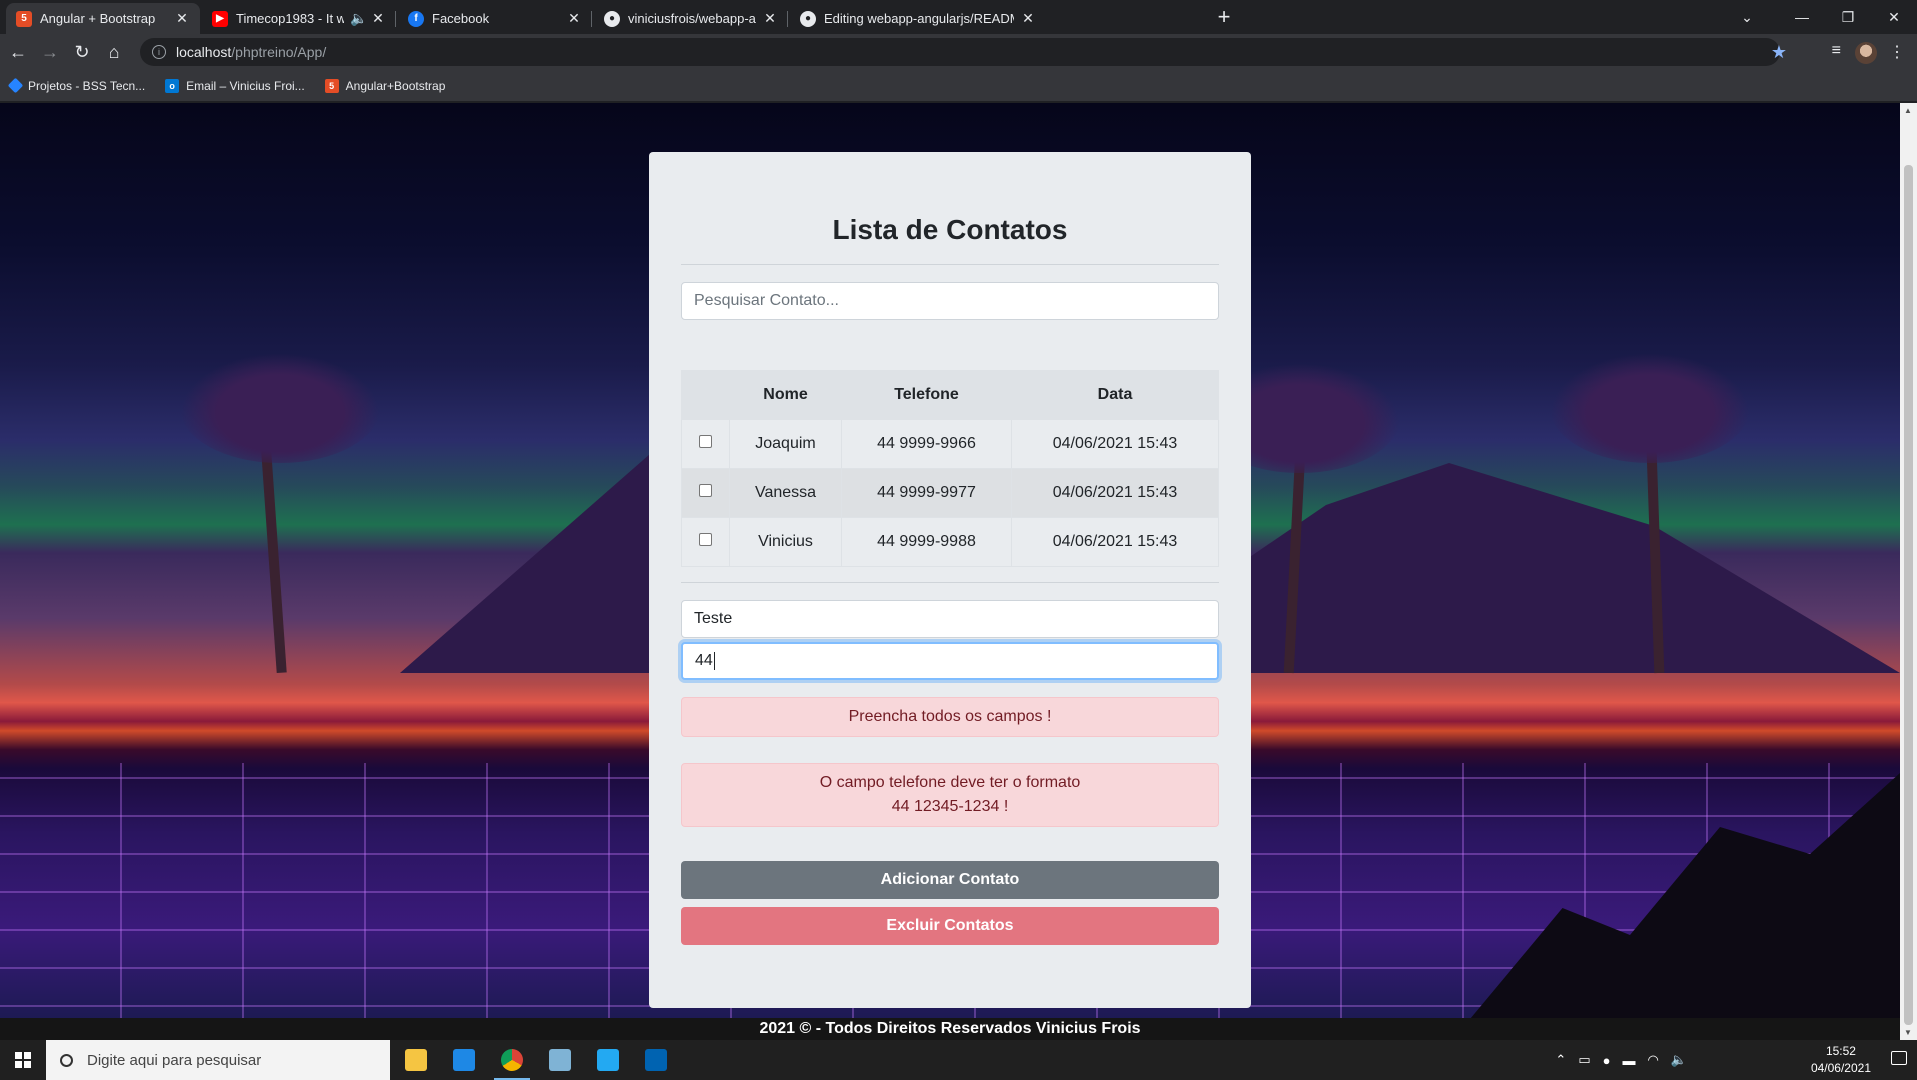 This screenshot has width=1917, height=1080. Describe the element at coordinates (1584, 1060) in the screenshot. I see `network-device-icon: ▭` at that location.